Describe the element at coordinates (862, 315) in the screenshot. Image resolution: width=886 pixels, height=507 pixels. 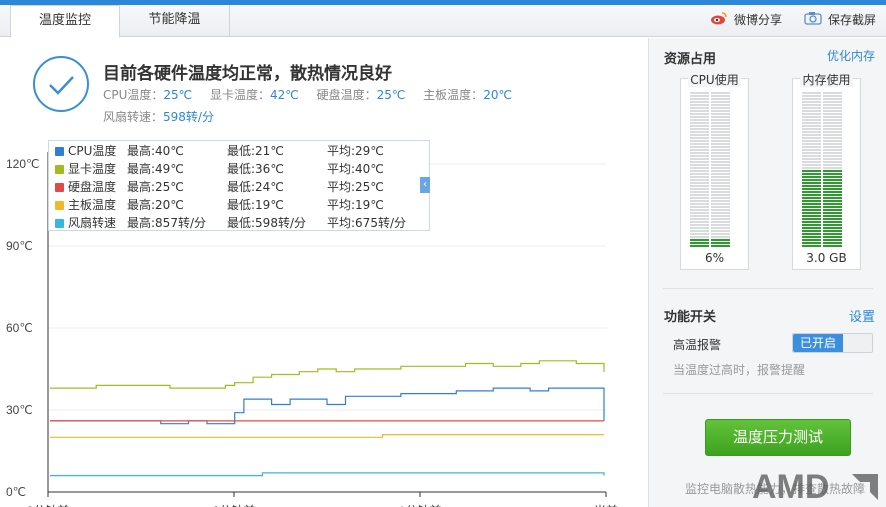
I see `settings-link: 设置` at that location.